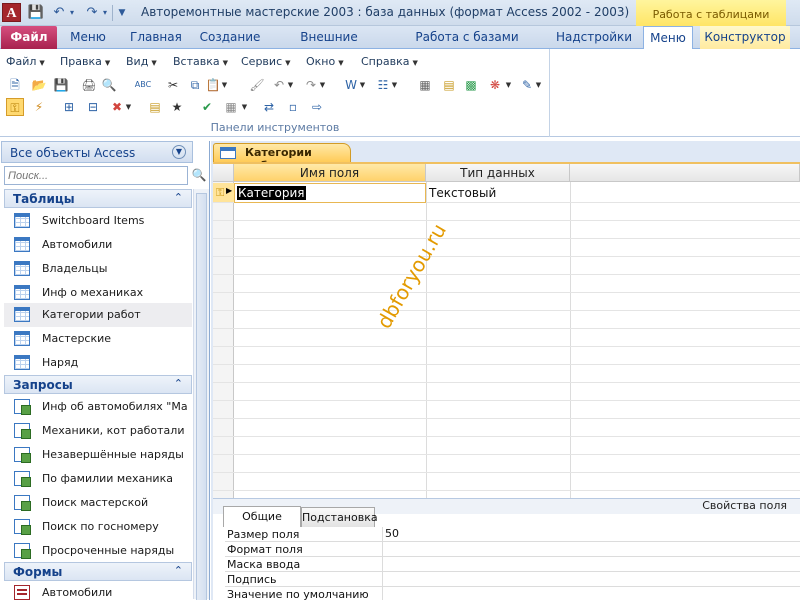 This screenshot has height=600, width=800. Describe the element at coordinates (96, 175) in the screenshot. I see `nav-search-input` at that location.